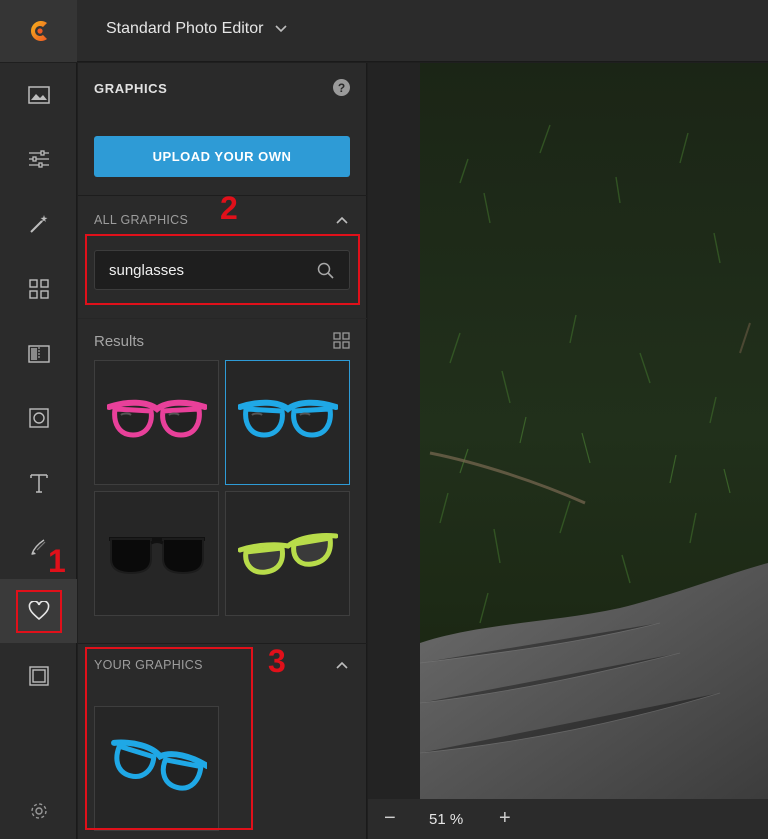 This screenshot has height=839, width=768. I want to click on rail-item-frames, so click(38, 418).